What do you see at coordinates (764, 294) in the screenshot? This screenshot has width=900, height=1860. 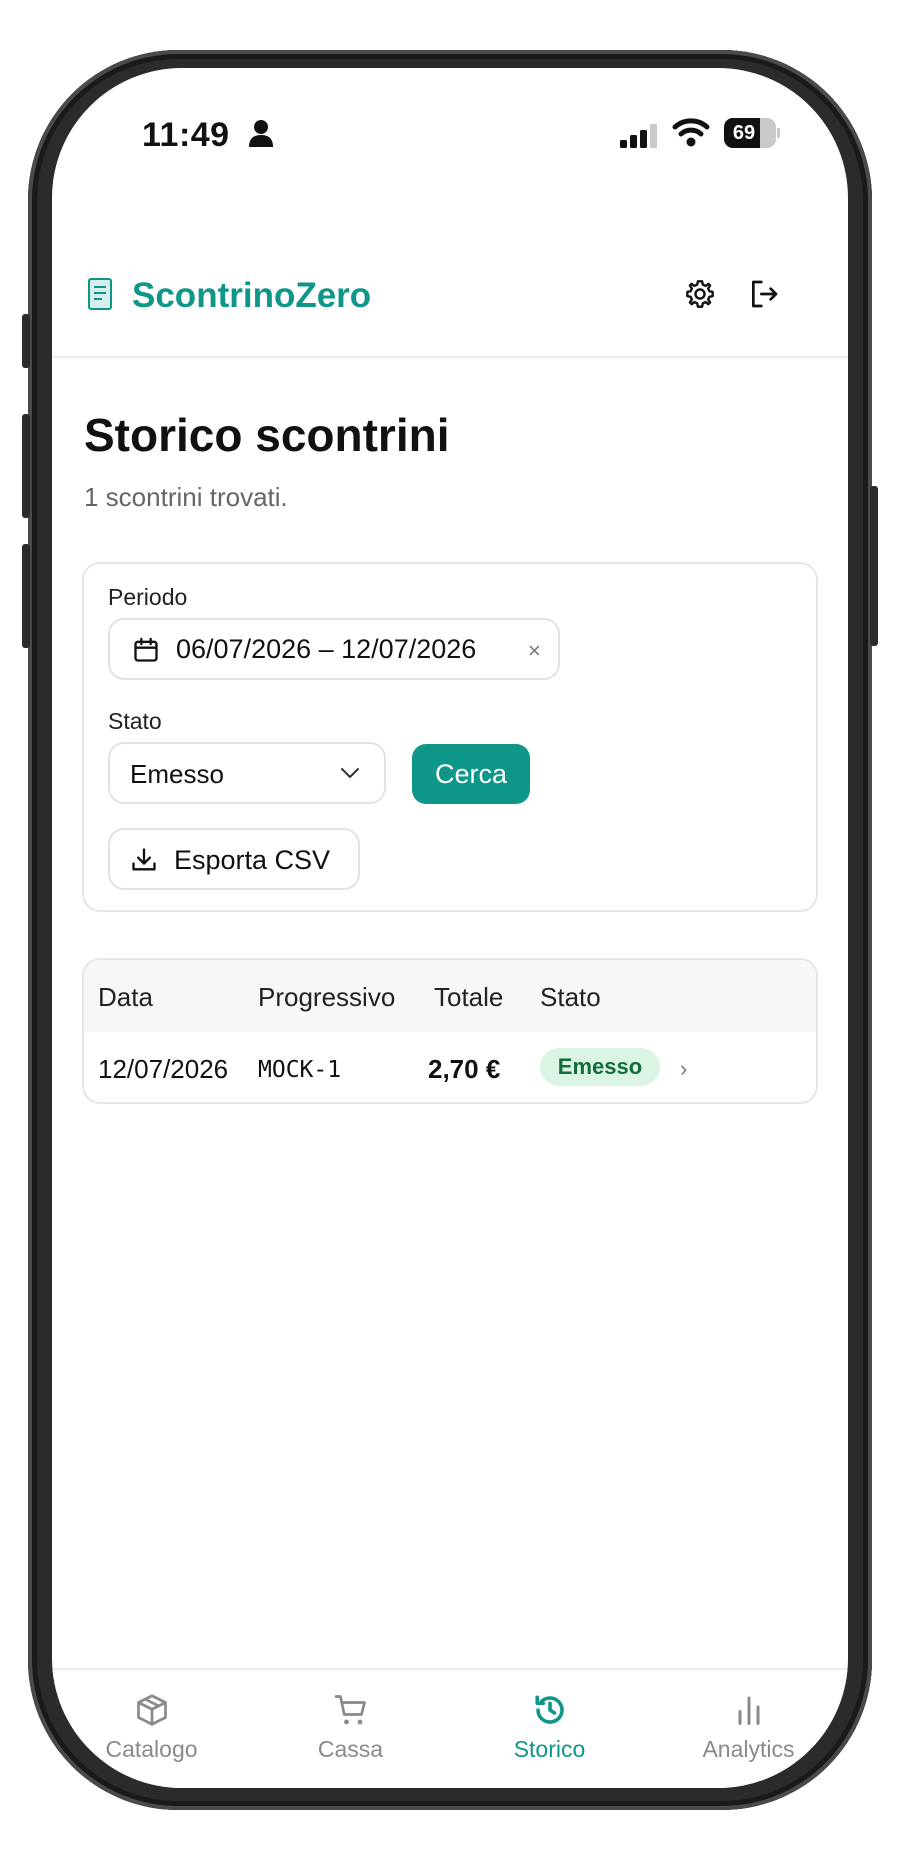 I see `logout-icon` at bounding box center [764, 294].